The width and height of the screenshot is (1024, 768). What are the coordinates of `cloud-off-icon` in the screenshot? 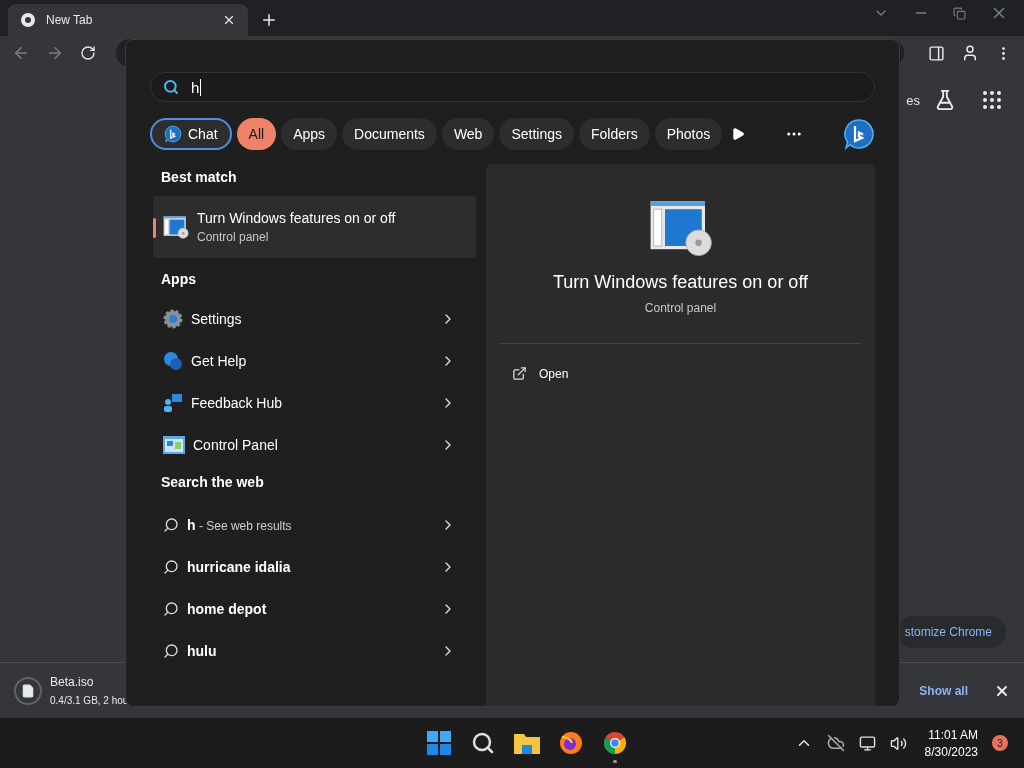 It's located at (835, 743).